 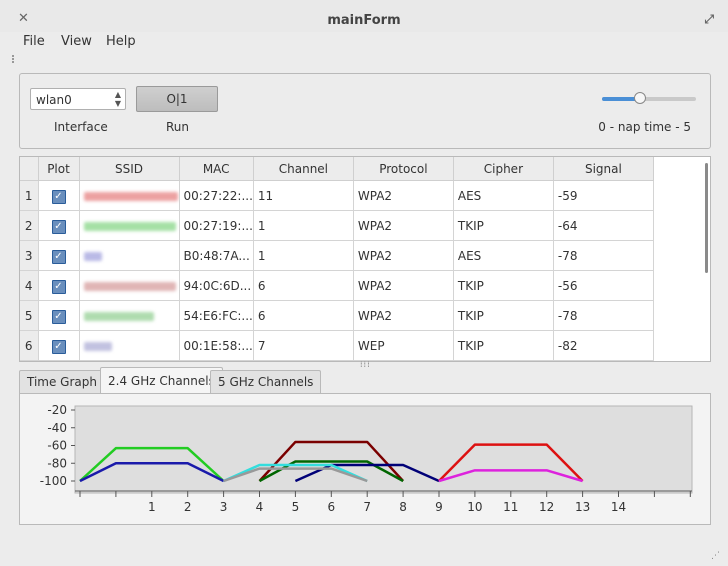 What do you see at coordinates (29, 315) in the screenshot?
I see `row-number: 5` at bounding box center [29, 315].